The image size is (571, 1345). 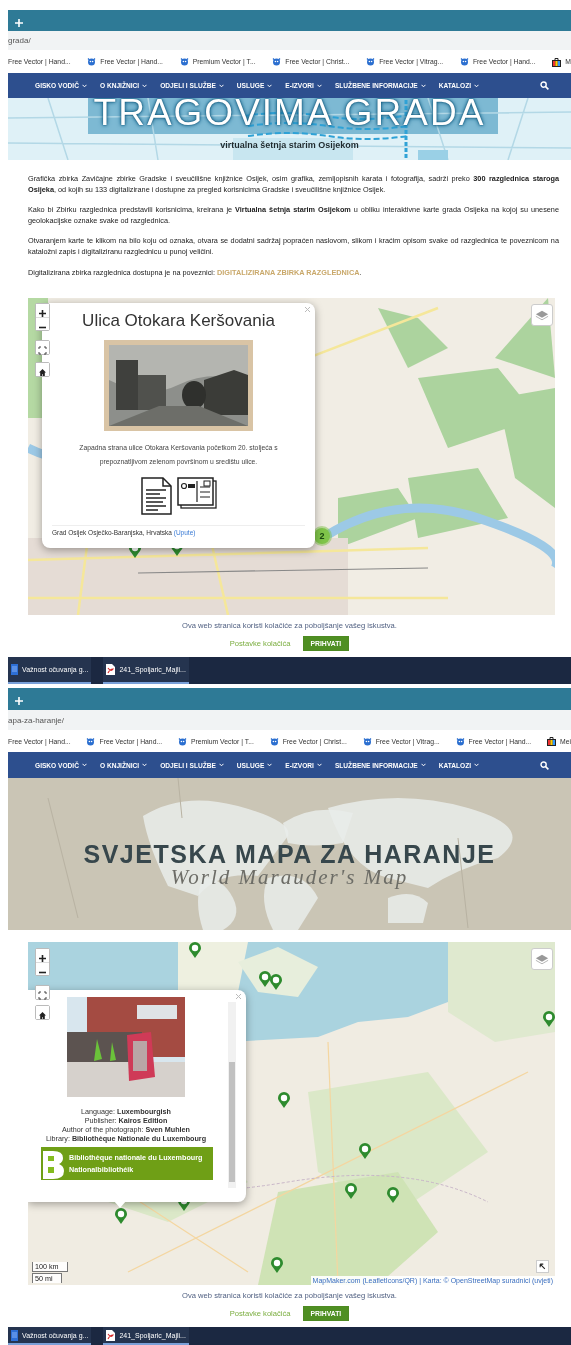 I want to click on hero-title: TRAGOVIMA GRADA, so click(x=289, y=114).